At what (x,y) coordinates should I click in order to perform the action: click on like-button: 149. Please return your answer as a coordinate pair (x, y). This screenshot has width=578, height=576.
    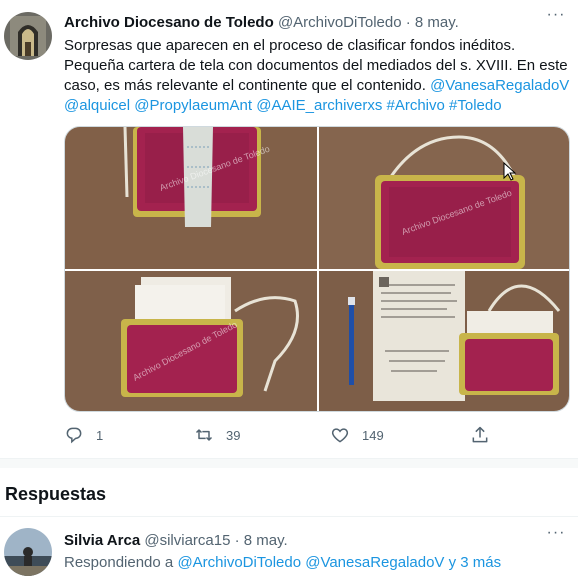
    Looking at the image, I should click on (357, 435).